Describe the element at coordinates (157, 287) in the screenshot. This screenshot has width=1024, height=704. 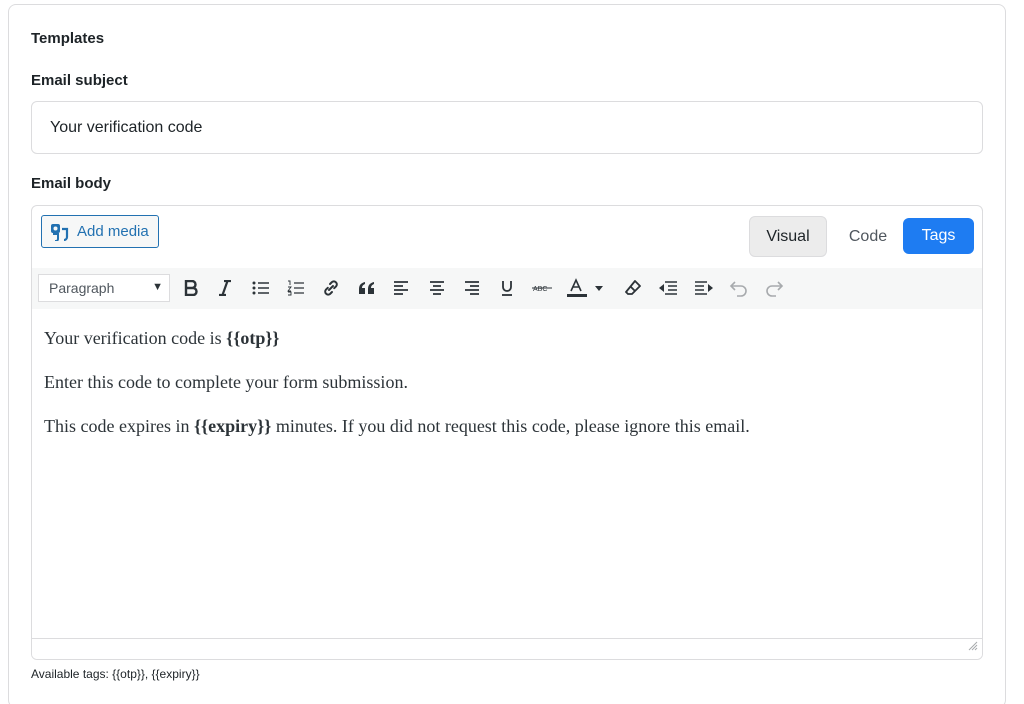
I see `chevron-down-icon: ▼` at that location.